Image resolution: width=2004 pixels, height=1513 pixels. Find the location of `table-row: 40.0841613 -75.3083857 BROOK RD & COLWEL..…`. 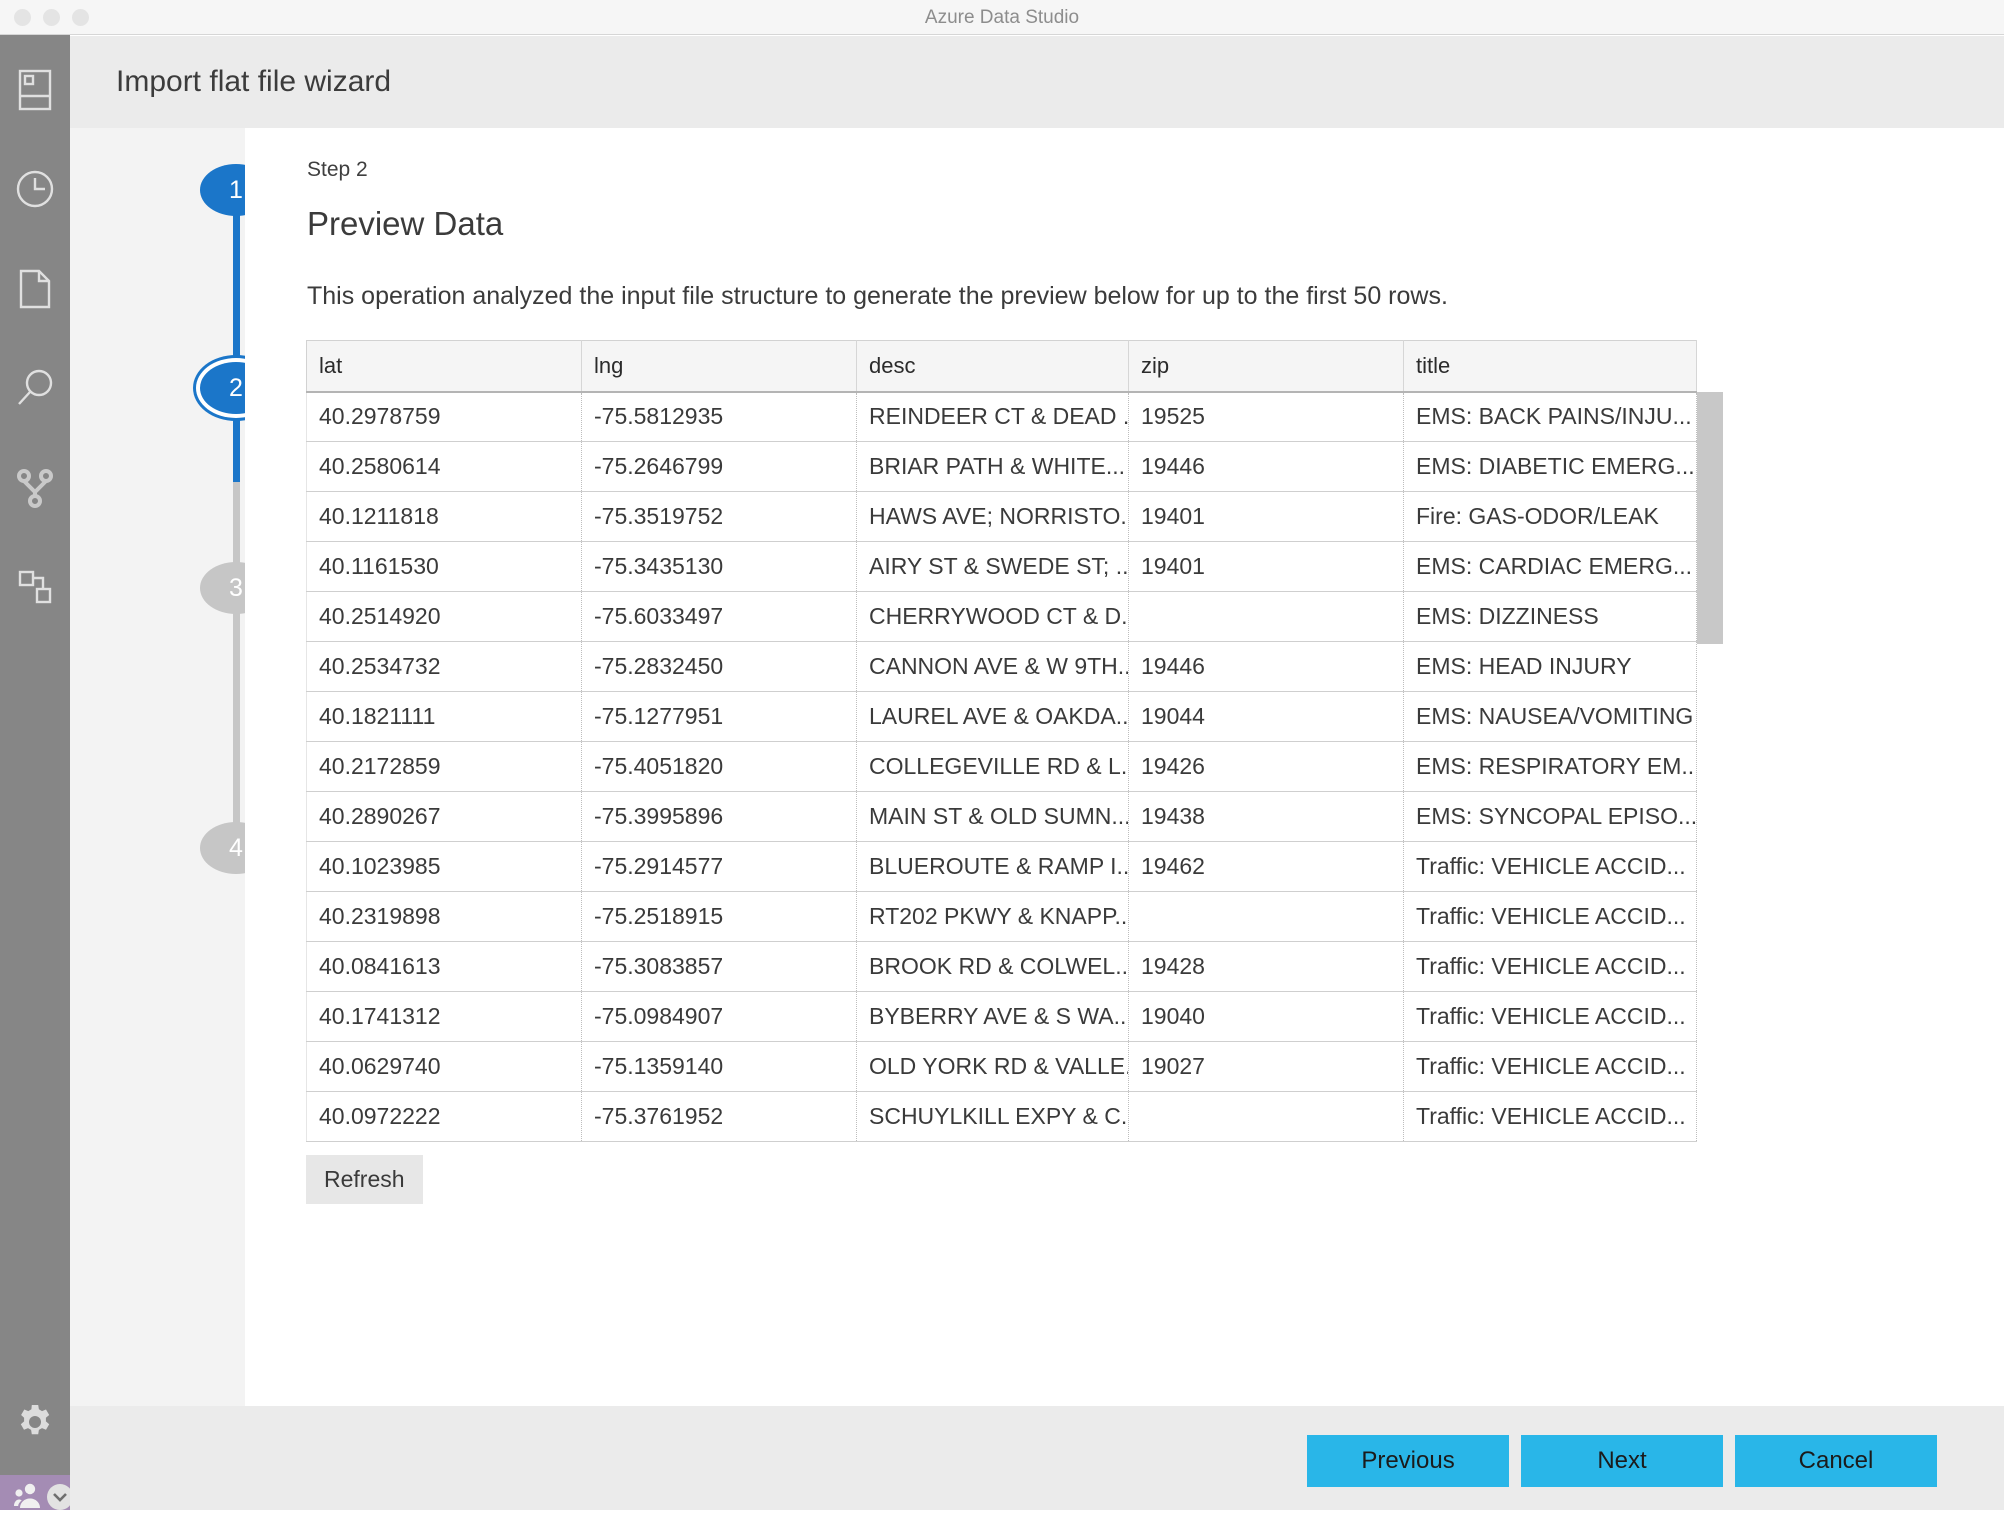

table-row: 40.0841613 -75.3083857 BROOK RD & COLWEL..… is located at coordinates (1001, 966).